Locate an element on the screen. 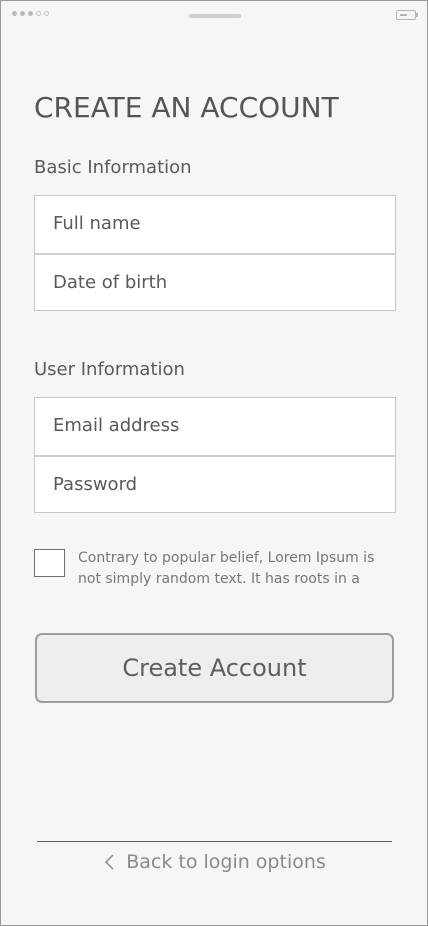 This screenshot has height=926, width=428. basic-information-label: Basic Information is located at coordinates (113, 167).